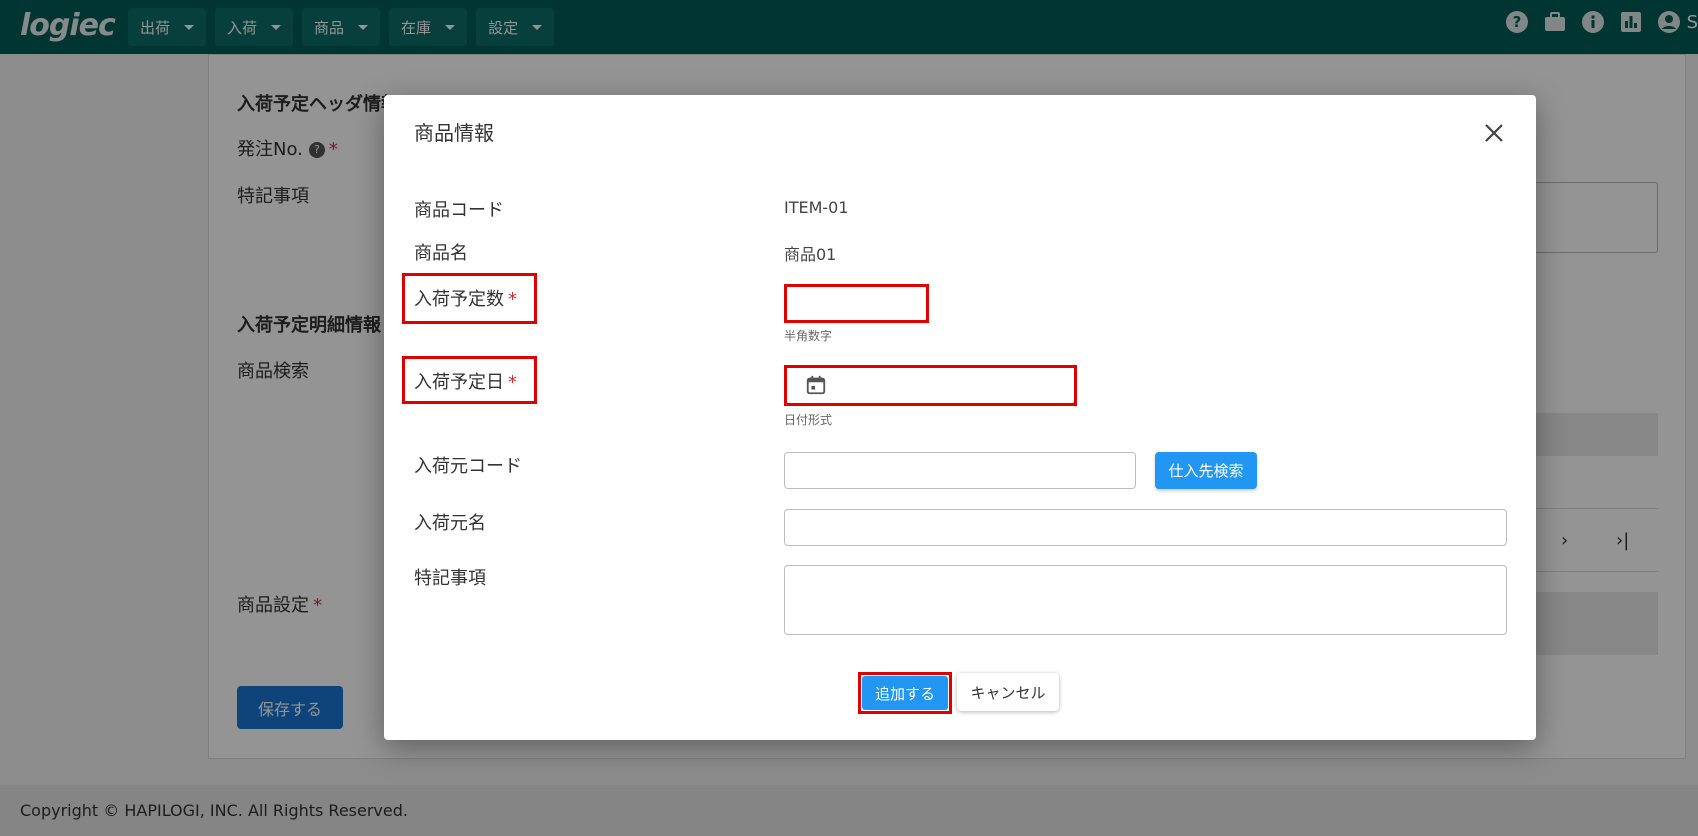 This screenshot has width=1698, height=836. Describe the element at coordinates (1206, 470) in the screenshot. I see `supplier-search-button: 仕入先検索` at that location.